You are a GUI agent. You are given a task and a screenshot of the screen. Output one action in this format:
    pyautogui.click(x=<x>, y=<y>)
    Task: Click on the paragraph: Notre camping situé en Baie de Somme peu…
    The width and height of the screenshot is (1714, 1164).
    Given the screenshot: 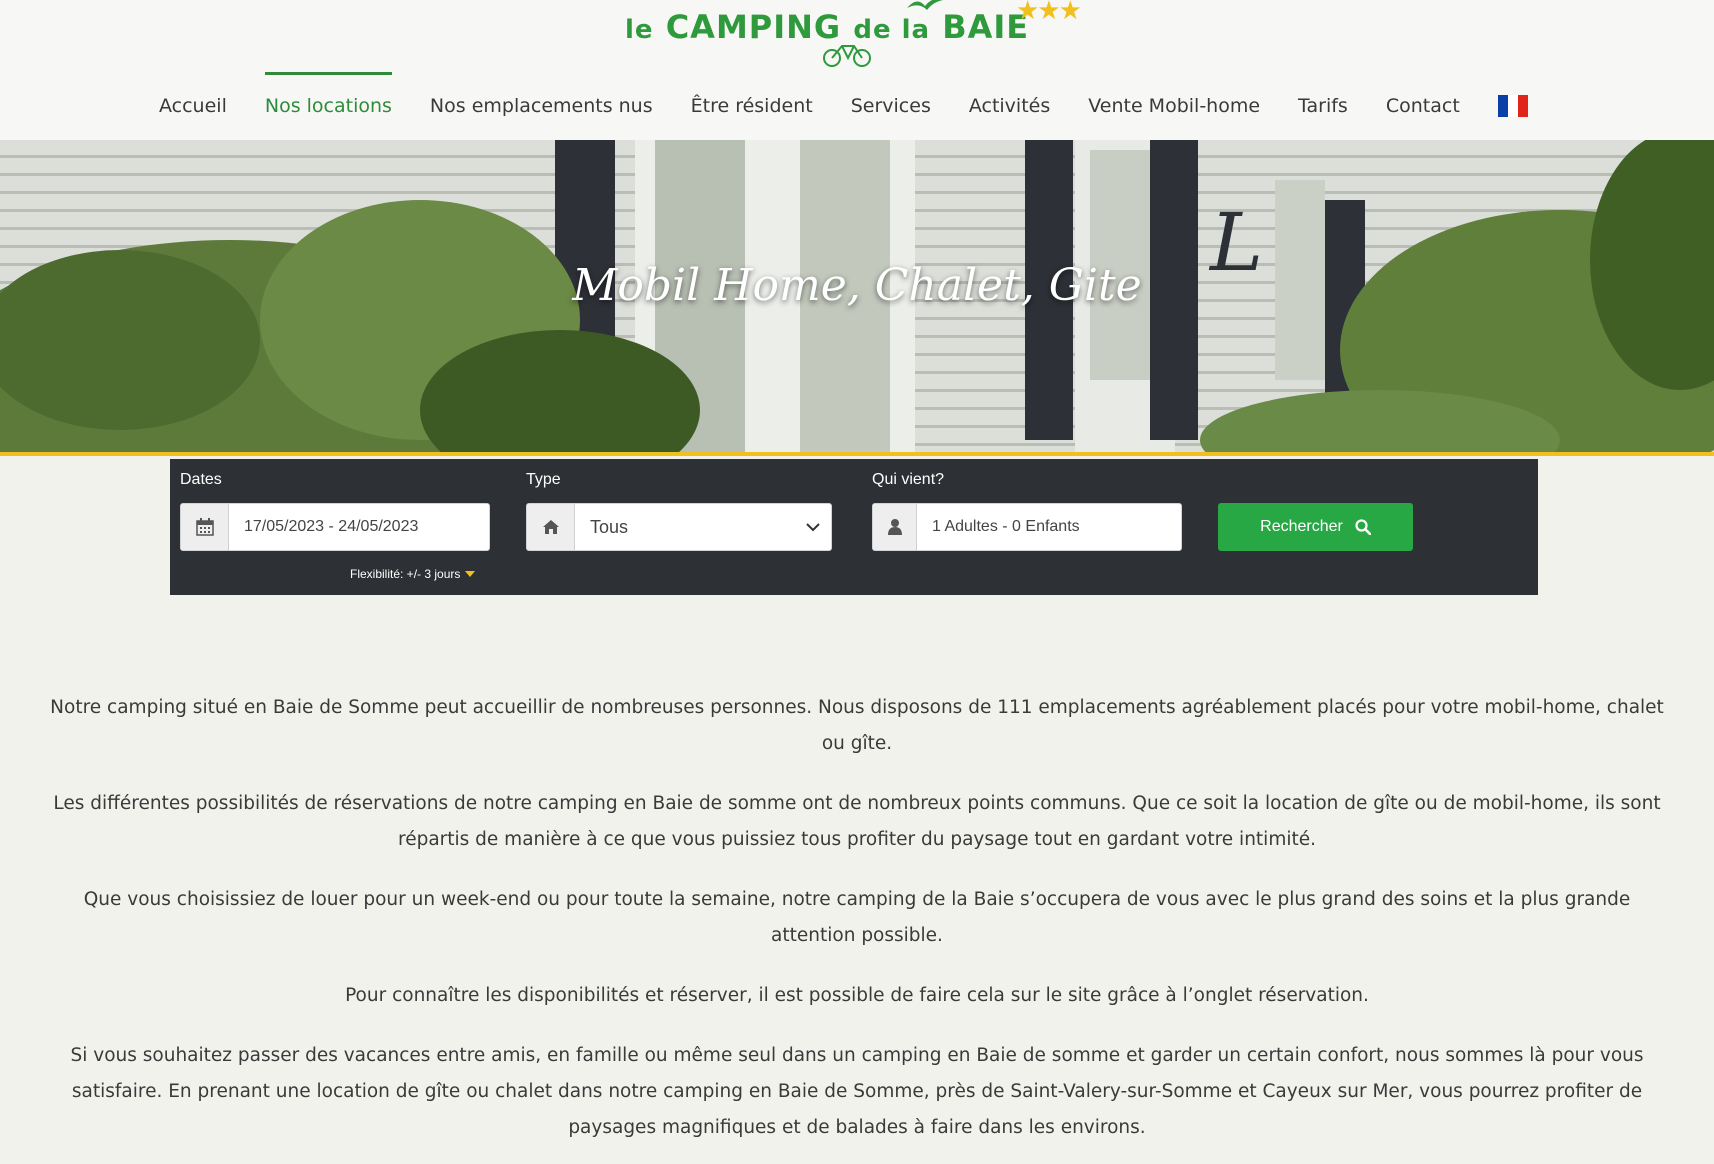 What is the action you would take?
    pyautogui.click(x=857, y=725)
    